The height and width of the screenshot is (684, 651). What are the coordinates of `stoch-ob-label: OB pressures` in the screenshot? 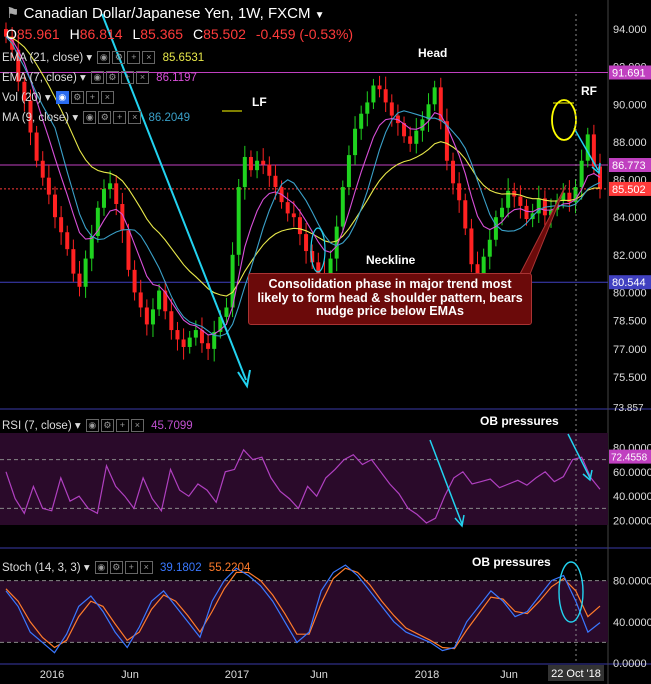 It's located at (511, 562).